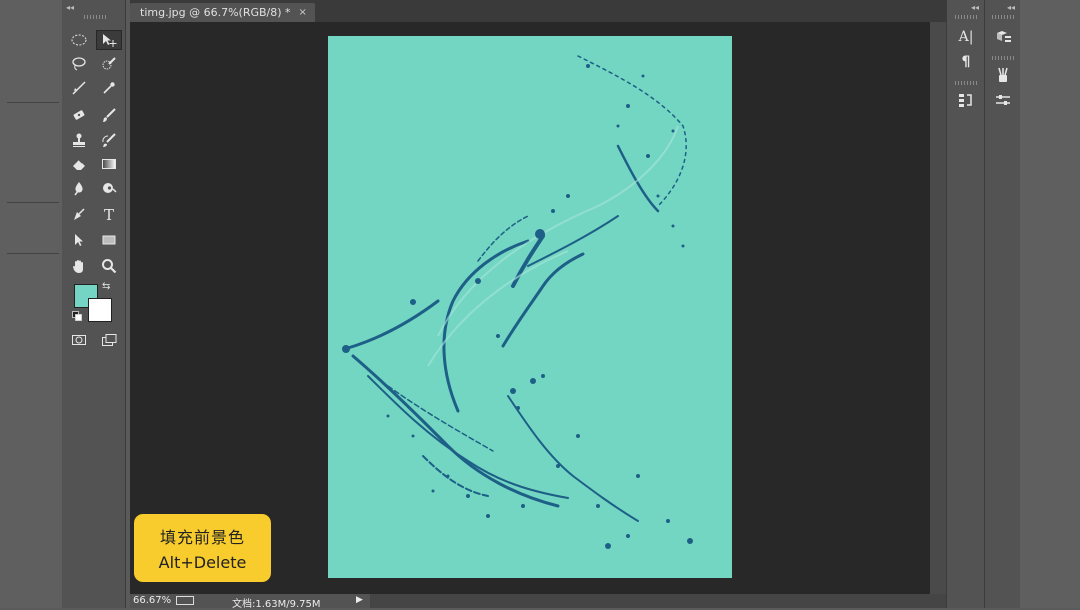 The width and height of the screenshot is (1080, 610). What do you see at coordinates (1002, 304) in the screenshot?
I see `panel-dock-right: ◂◂` at bounding box center [1002, 304].